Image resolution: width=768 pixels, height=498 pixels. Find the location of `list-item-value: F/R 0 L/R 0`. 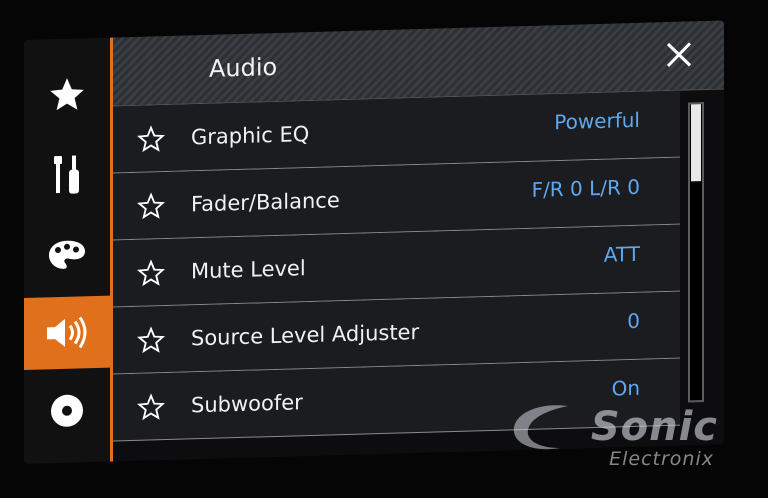

list-item-value: F/R 0 L/R 0 is located at coordinates (585, 188).